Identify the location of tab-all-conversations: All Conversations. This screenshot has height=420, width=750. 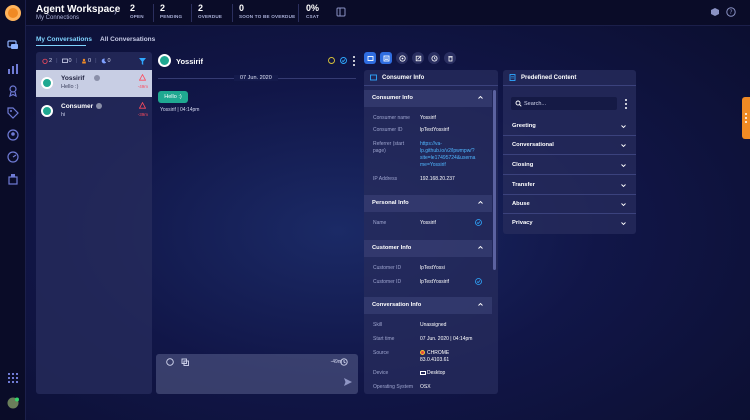
(127, 39).